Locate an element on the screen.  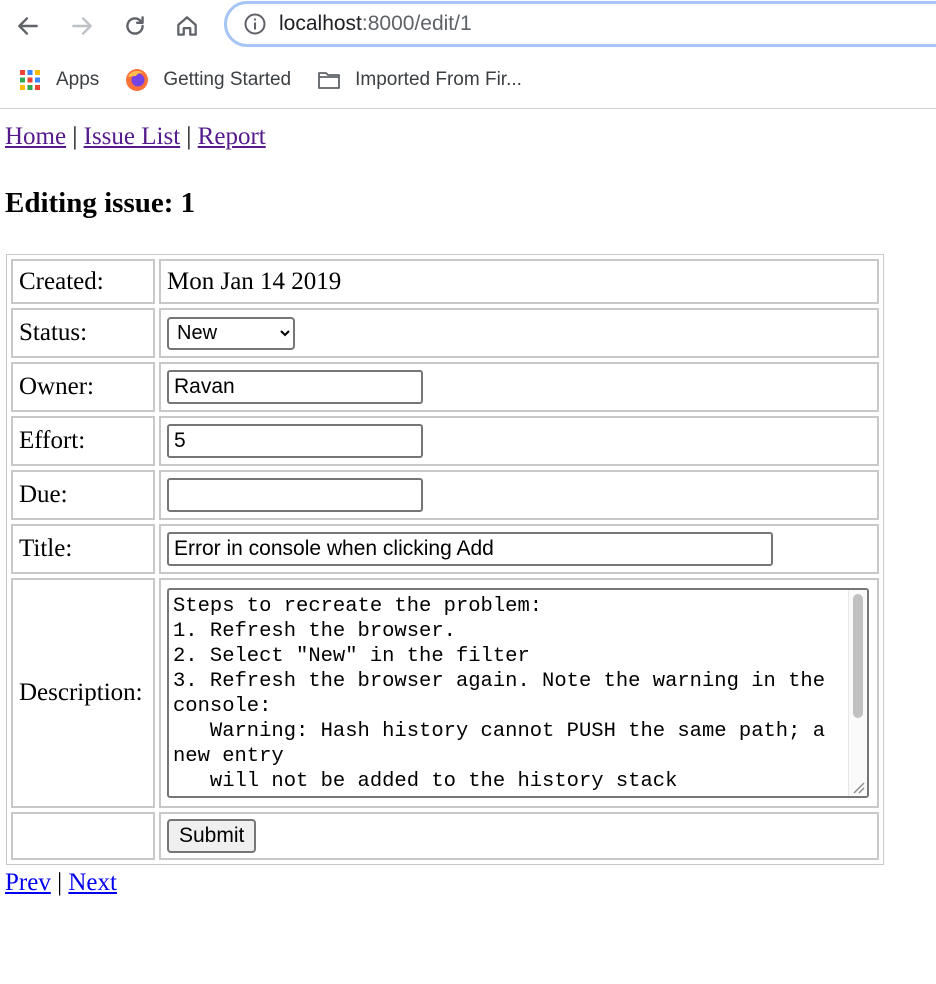
due-input is located at coordinates (295, 495).